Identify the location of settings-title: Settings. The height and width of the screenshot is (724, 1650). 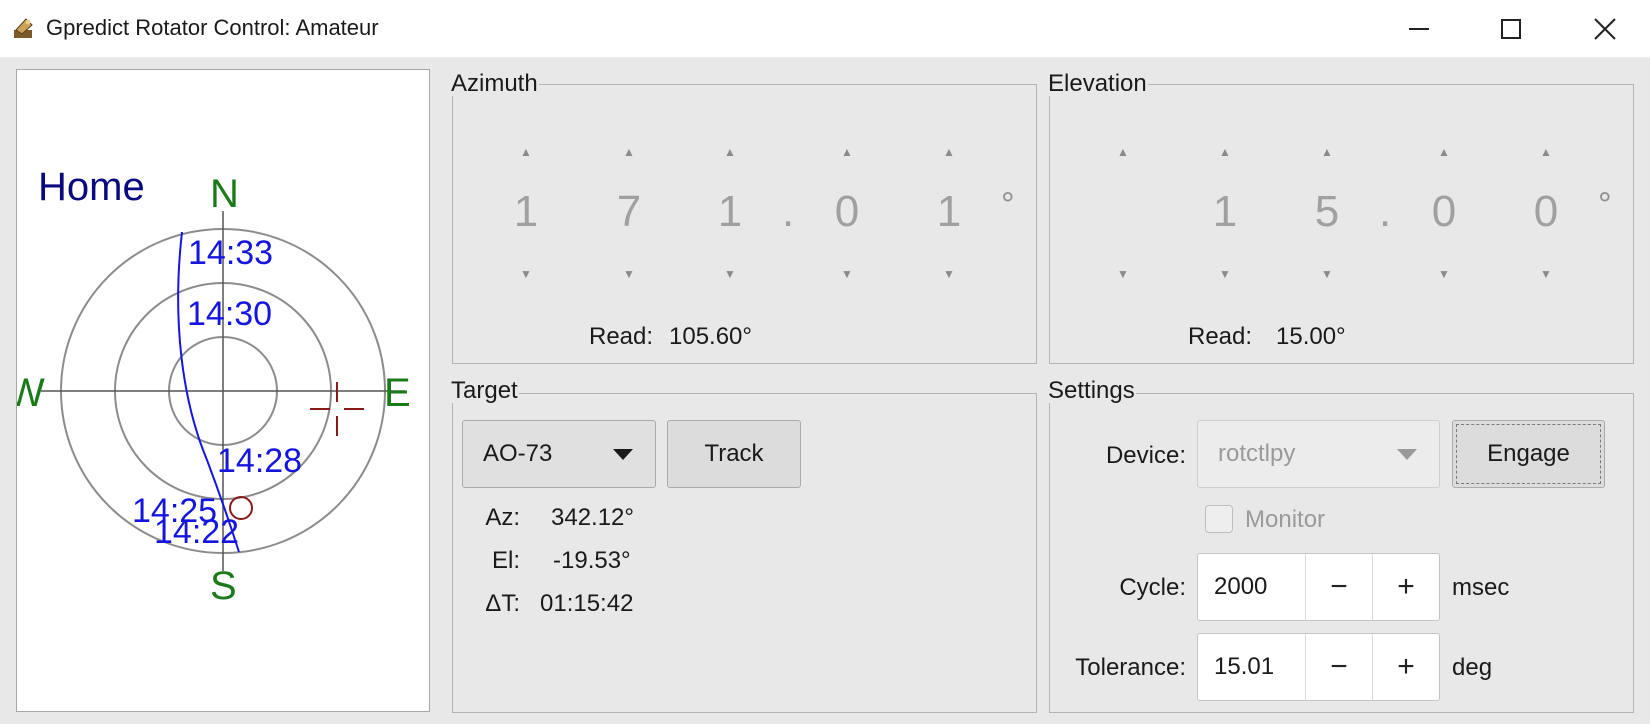
(1091, 390).